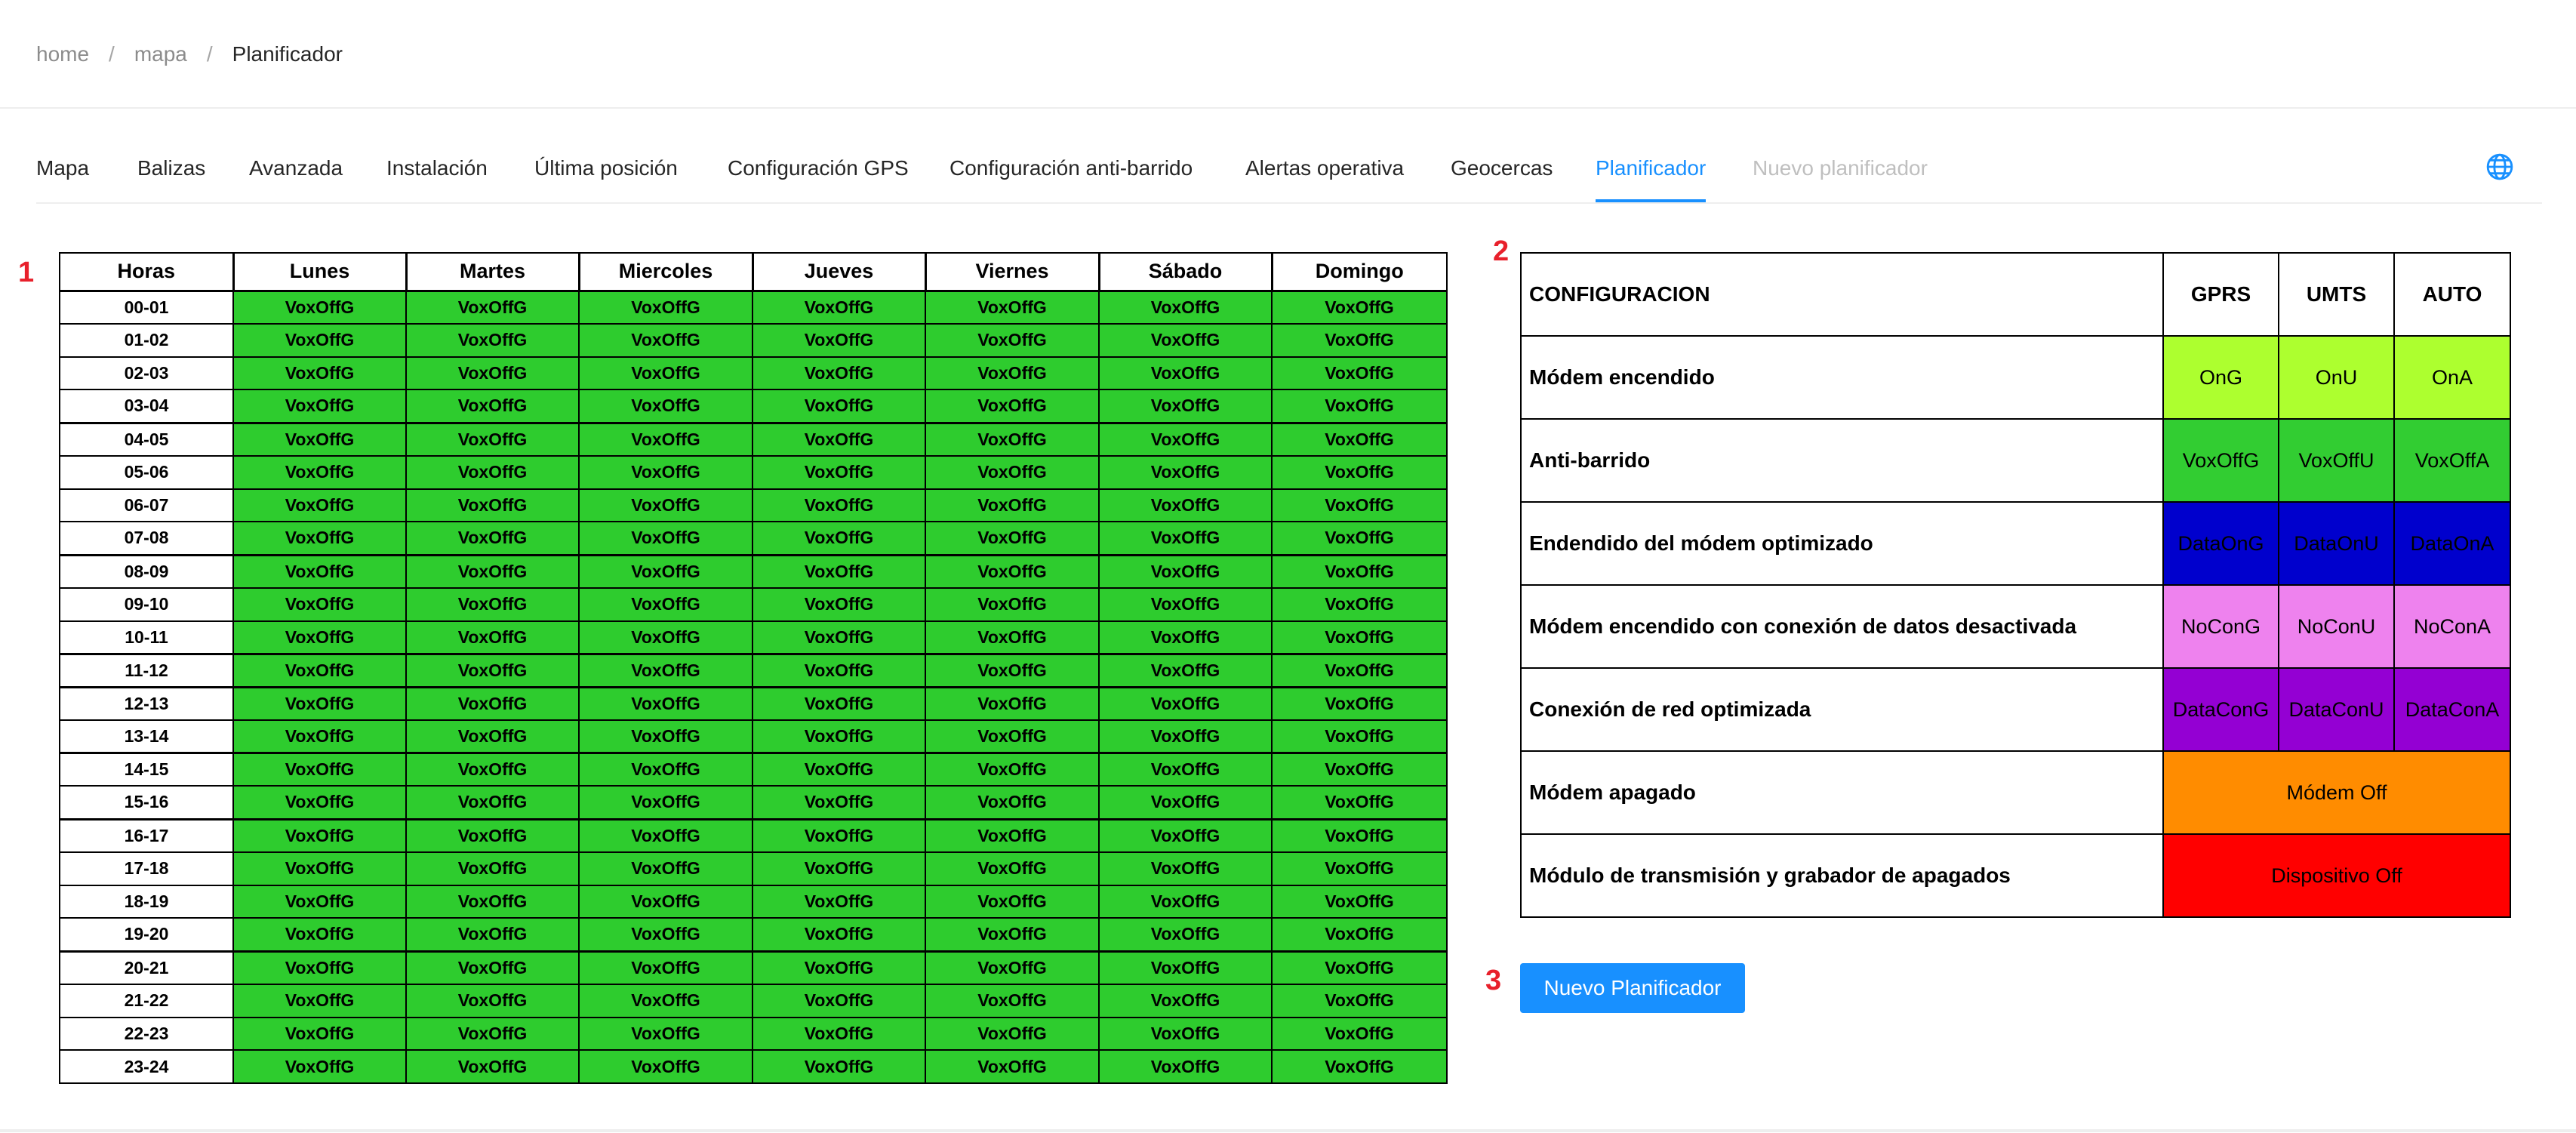  Describe the element at coordinates (2220, 709) in the screenshot. I see `config-swatch: DataConG` at that location.